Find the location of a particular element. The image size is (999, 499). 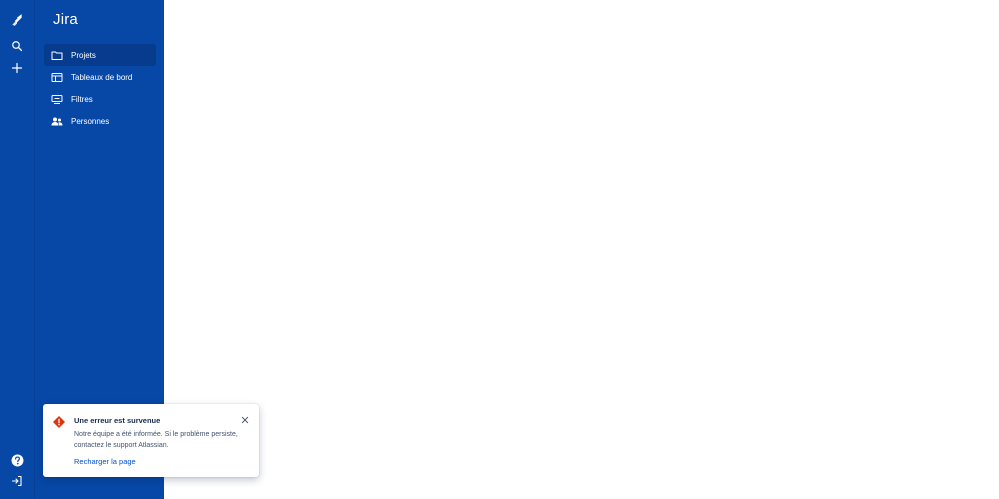

sidebar-item-label: Projets is located at coordinates (83, 55).